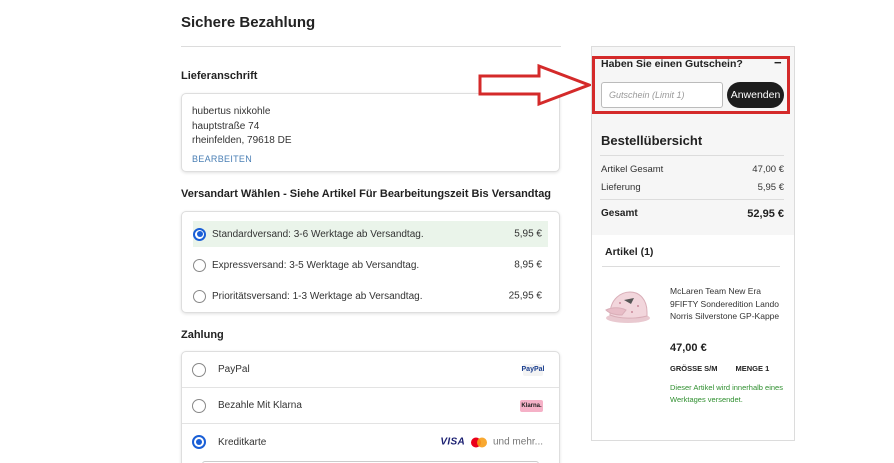 This screenshot has width=894, height=463. What do you see at coordinates (533, 369) in the screenshot?
I see `paypal-logo-icon: PayPal` at bounding box center [533, 369].